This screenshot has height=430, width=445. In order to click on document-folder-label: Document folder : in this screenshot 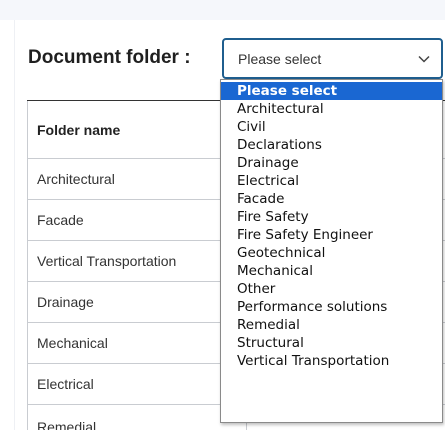, I will do `click(109, 57)`.